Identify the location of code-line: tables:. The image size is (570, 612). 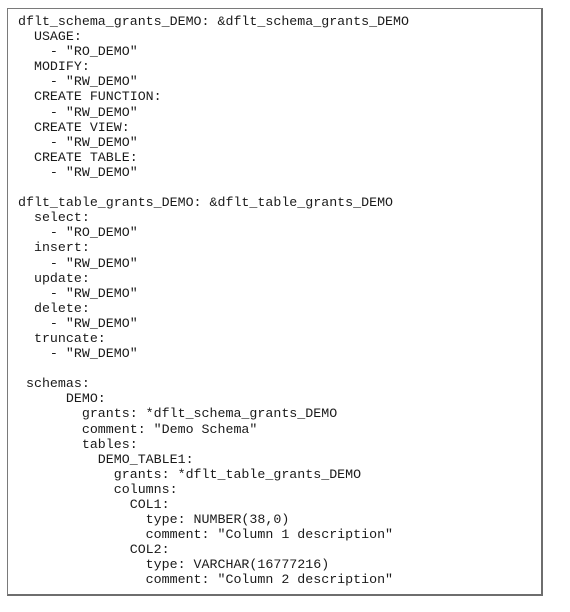
(78, 444).